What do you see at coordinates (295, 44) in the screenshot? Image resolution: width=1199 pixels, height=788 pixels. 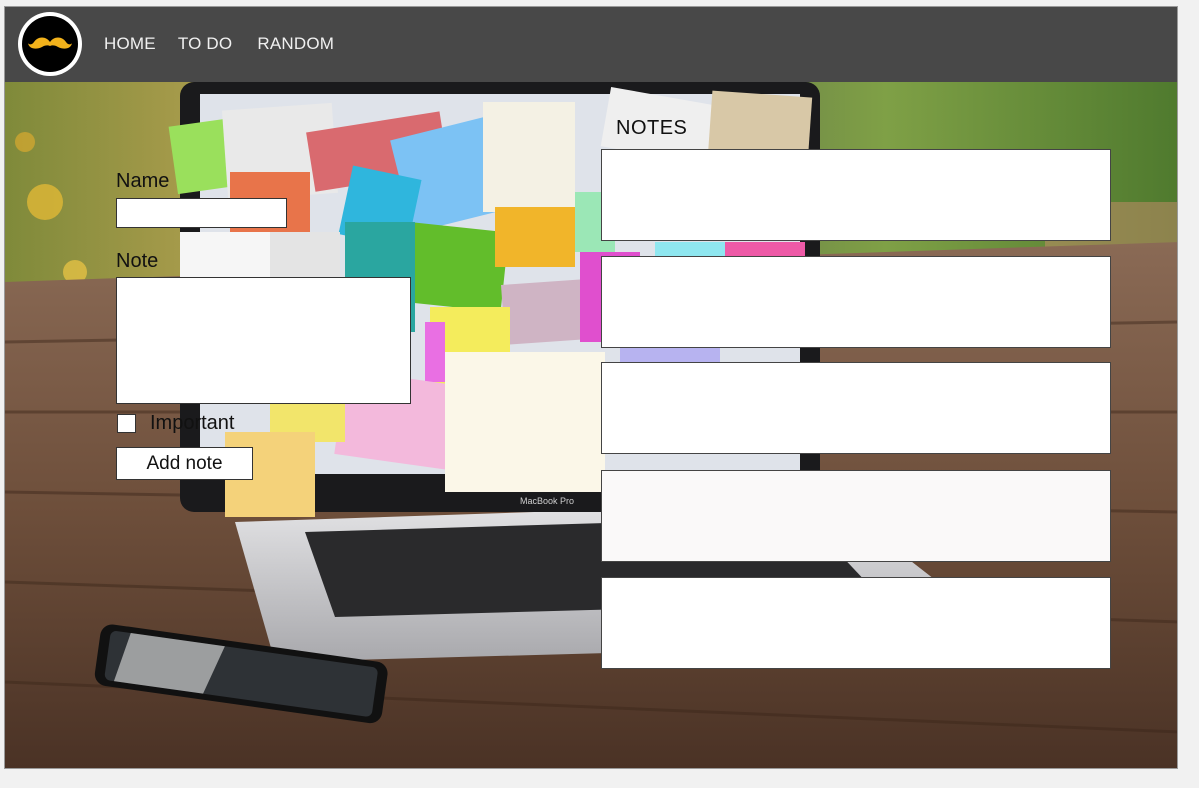 I see `nav-link-random: RANDOM` at bounding box center [295, 44].